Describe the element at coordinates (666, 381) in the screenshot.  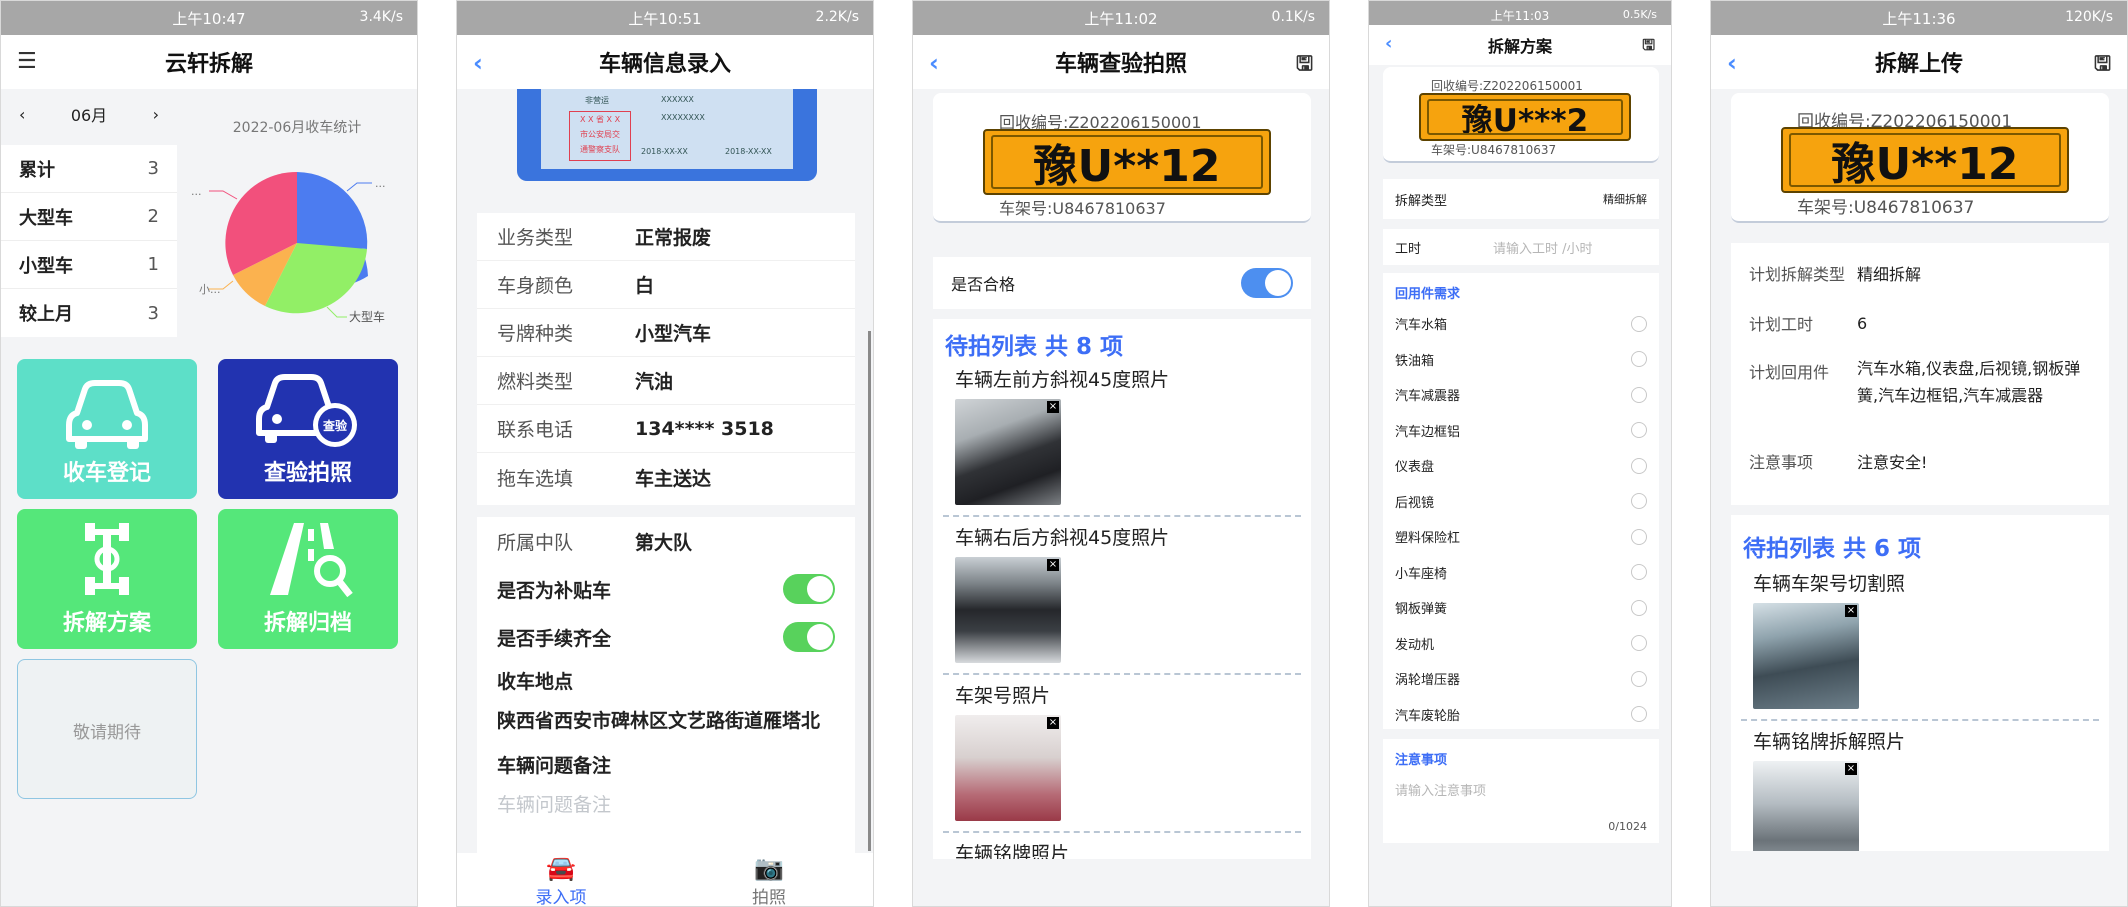
I see `field-row: 燃料类型 汽油` at that location.